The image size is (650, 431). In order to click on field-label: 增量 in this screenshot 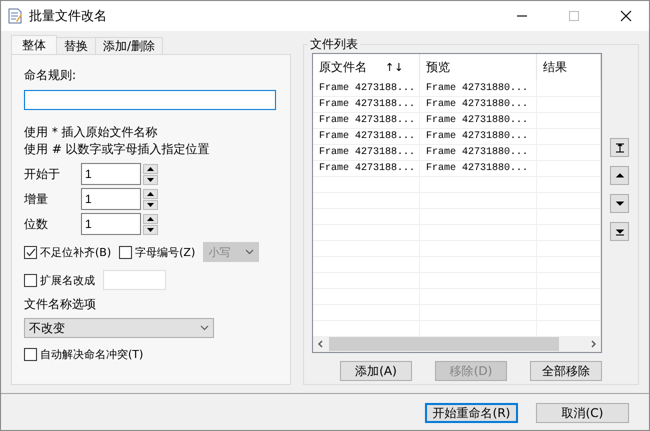, I will do `click(36, 199)`.